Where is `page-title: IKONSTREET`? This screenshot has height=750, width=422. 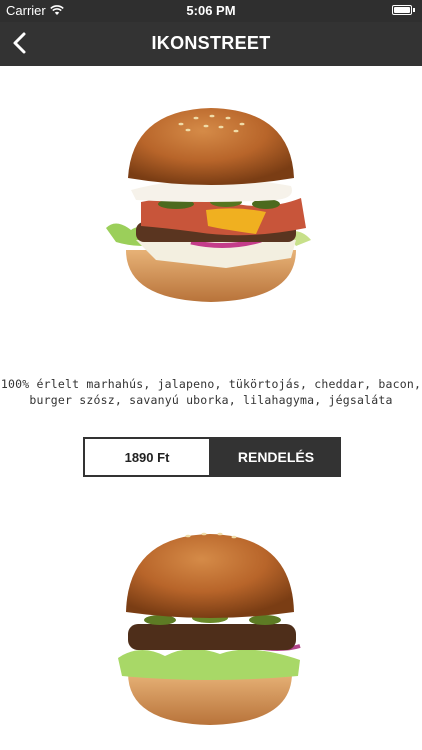 page-title: IKONSTREET is located at coordinates (211, 43).